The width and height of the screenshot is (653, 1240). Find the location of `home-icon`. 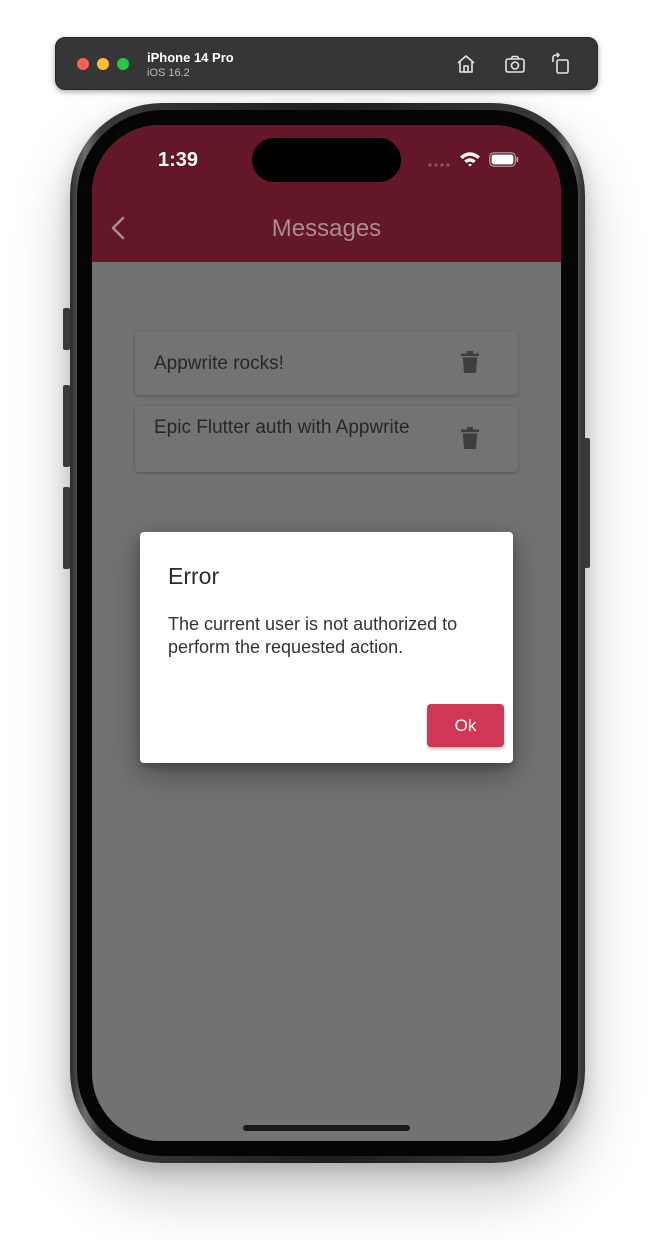

home-icon is located at coordinates (466, 64).